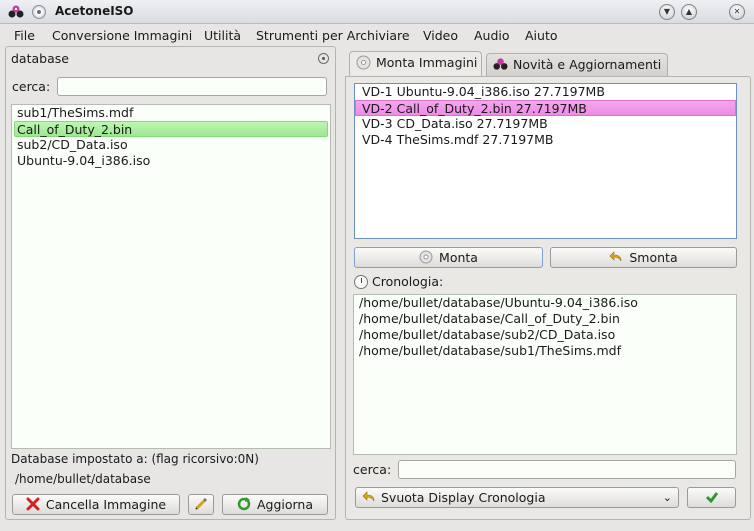 This screenshot has height=531, width=754. What do you see at coordinates (737, 12) in the screenshot?
I see `close-button: ✕` at bounding box center [737, 12].